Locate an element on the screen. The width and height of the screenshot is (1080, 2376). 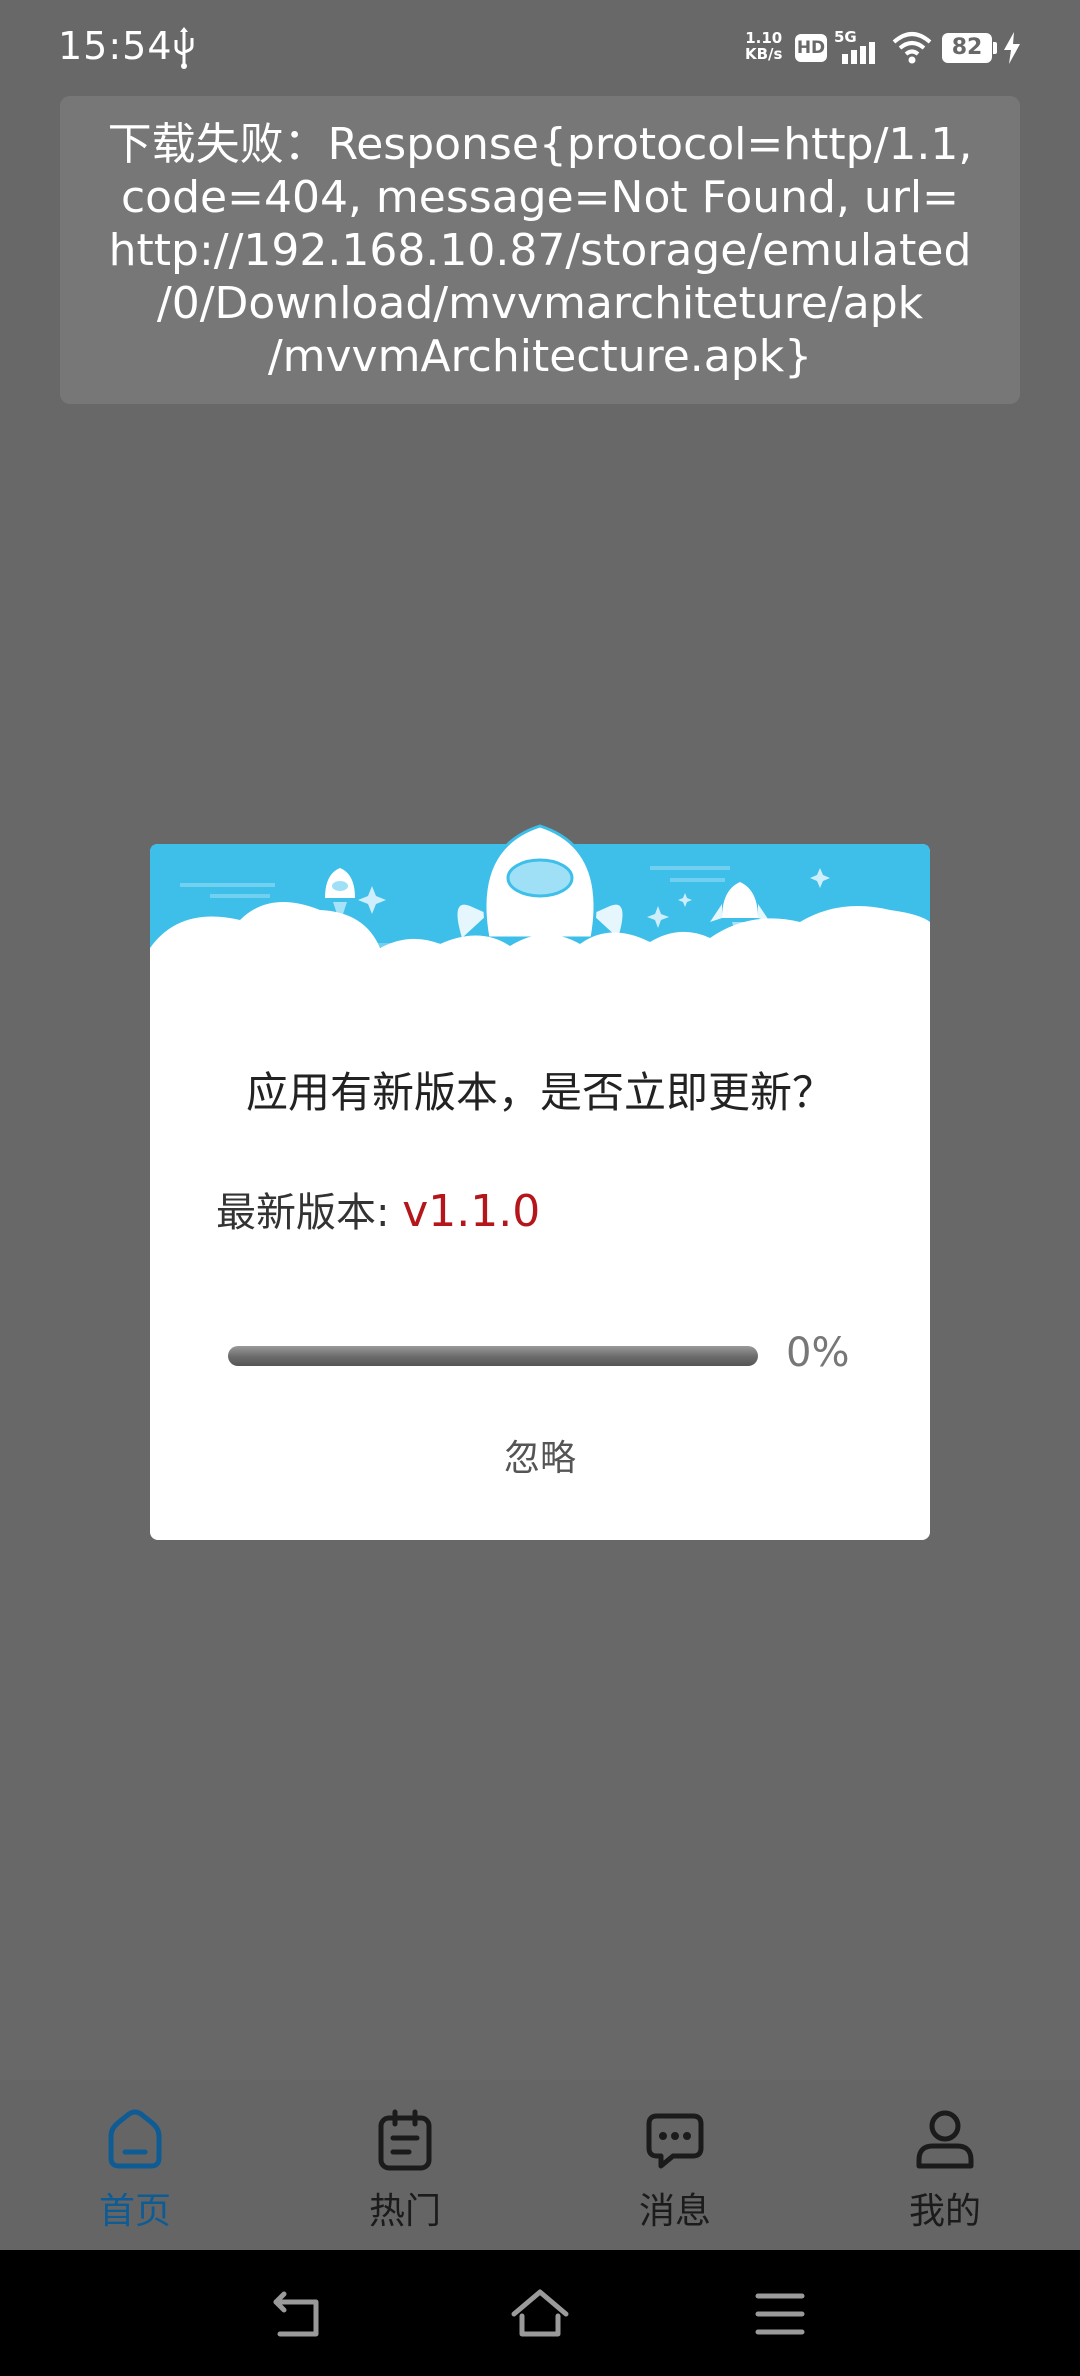
bottom-nav: 首页 热门 消息 我的 is located at coordinates (540, 2165).